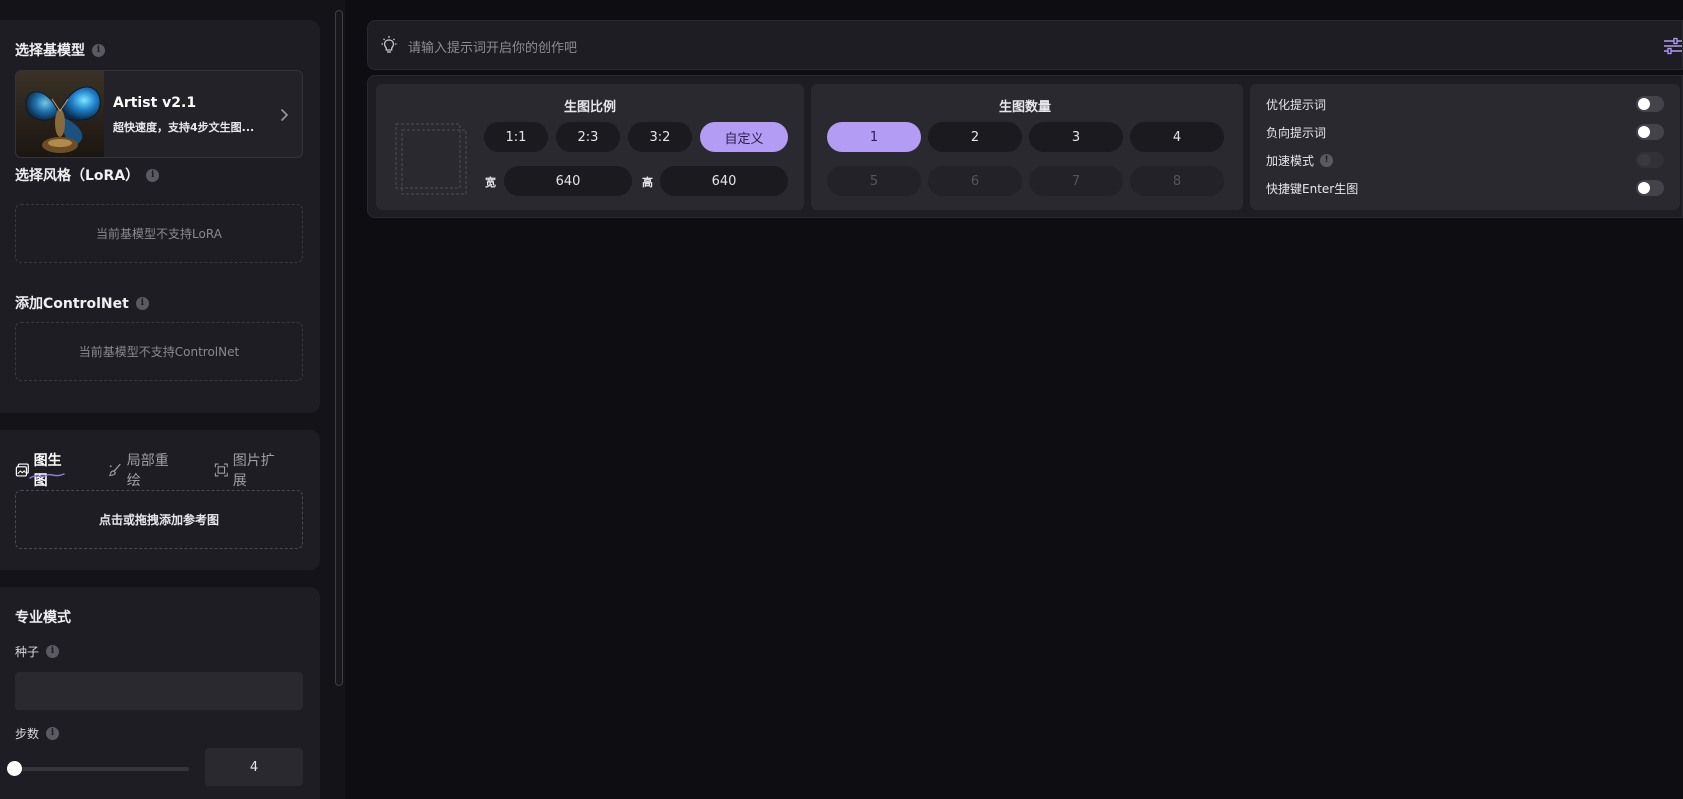 Image resolution: width=1683 pixels, height=799 pixels. What do you see at coordinates (1076, 137) in the screenshot?
I see `count-option-3: 3` at bounding box center [1076, 137].